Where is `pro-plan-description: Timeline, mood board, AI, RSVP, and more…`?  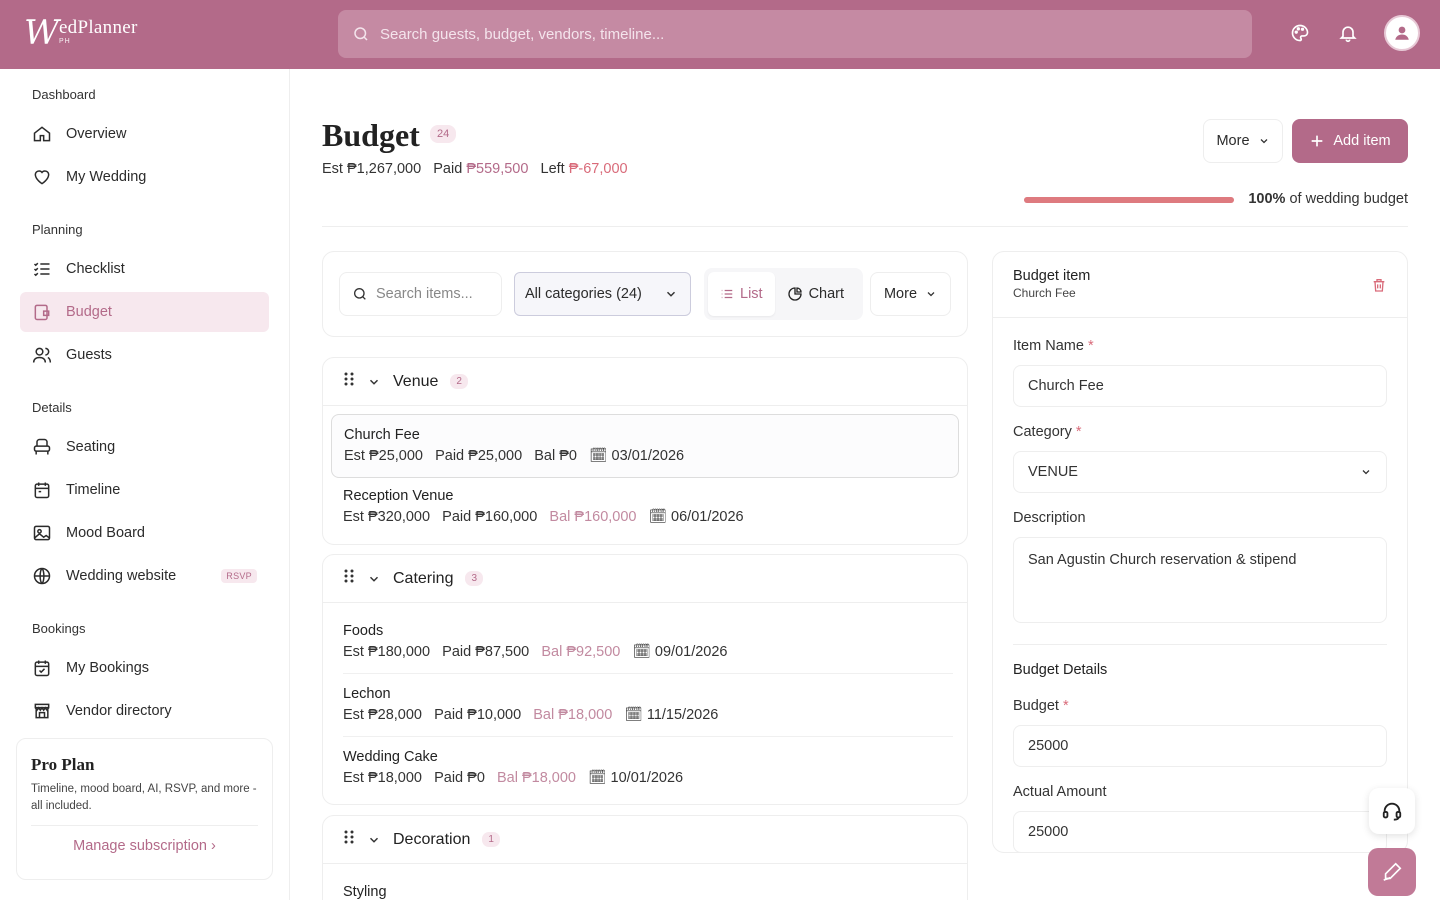
pro-plan-description: Timeline, mood board, AI, RSVP, and more… is located at coordinates (144, 797).